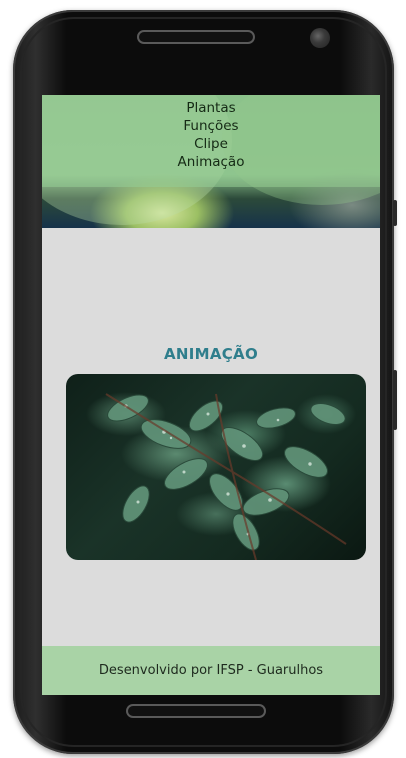 The image size is (406, 758). I want to click on footer: Desenvolvido por IFSP - Guarulhos, so click(211, 670).